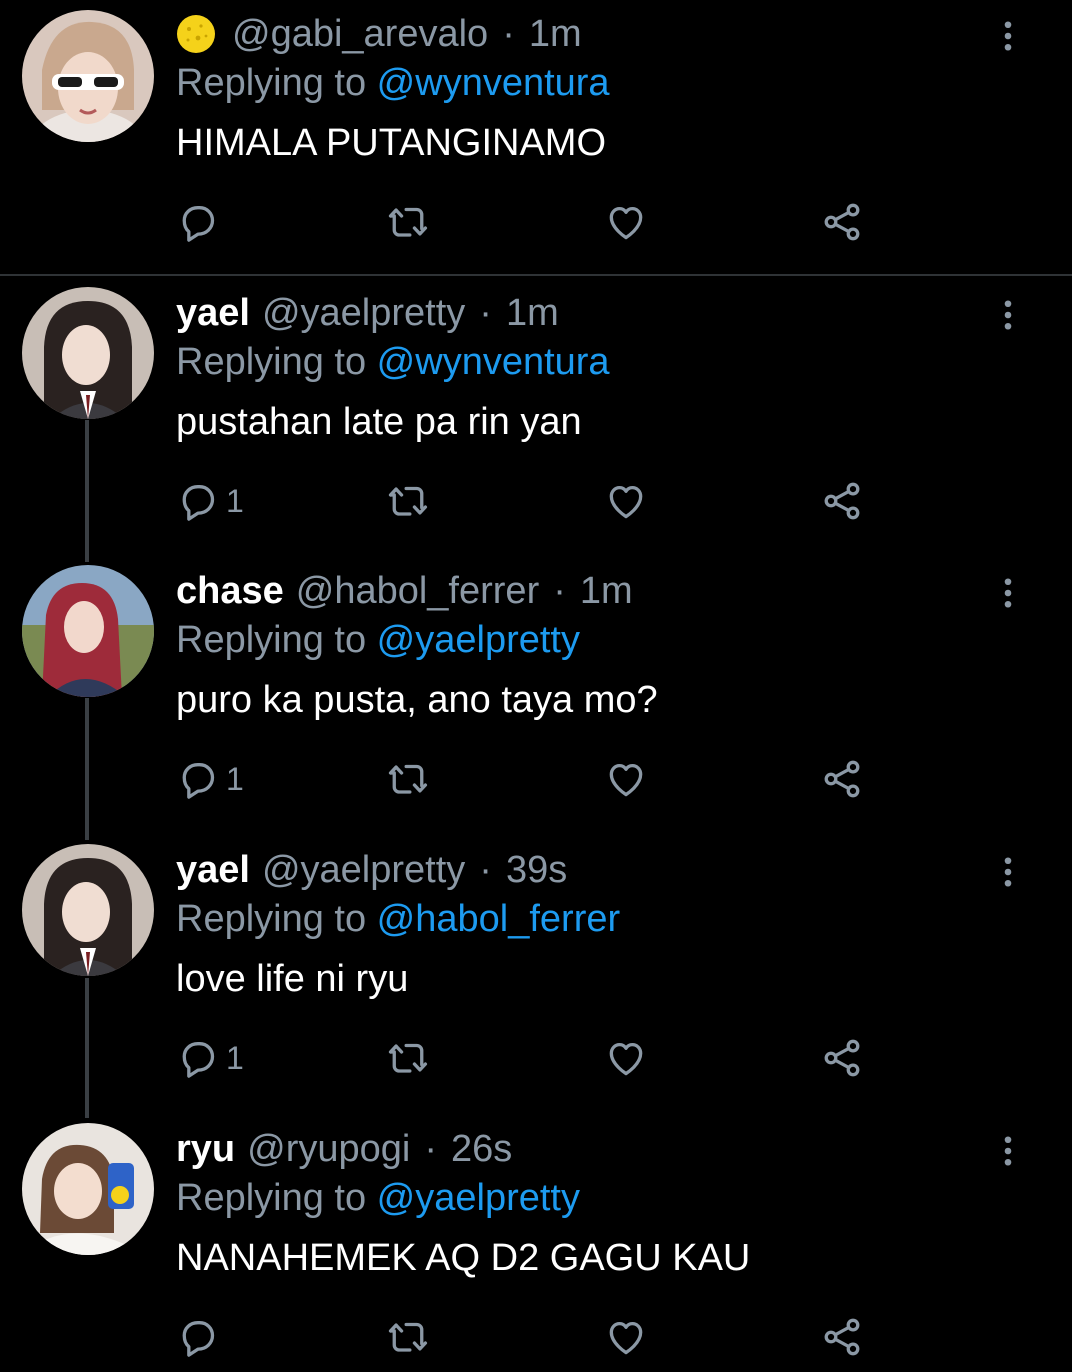  Describe the element at coordinates (463, 1258) in the screenshot. I see `tweet-text: NANAHEMEK AQ D2 GAGU KAU` at that location.